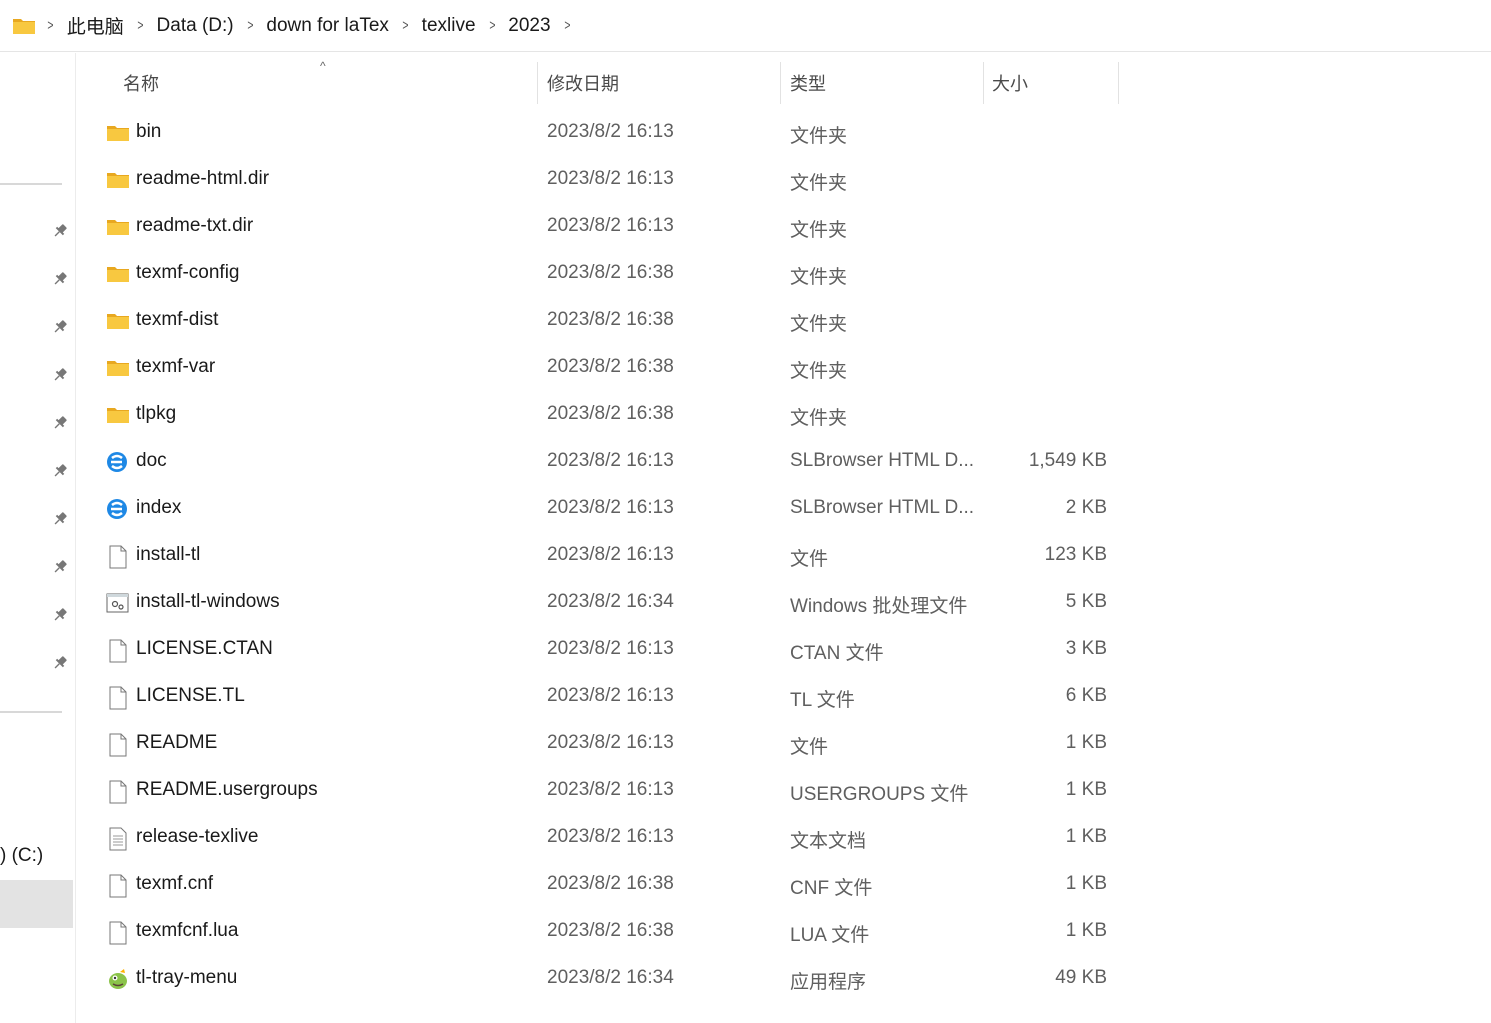 The image size is (1491, 1023). I want to click on file-row: LICENSE.TL 2023/8/2 16:13 TL 文件 6 KB, so click(607, 697).